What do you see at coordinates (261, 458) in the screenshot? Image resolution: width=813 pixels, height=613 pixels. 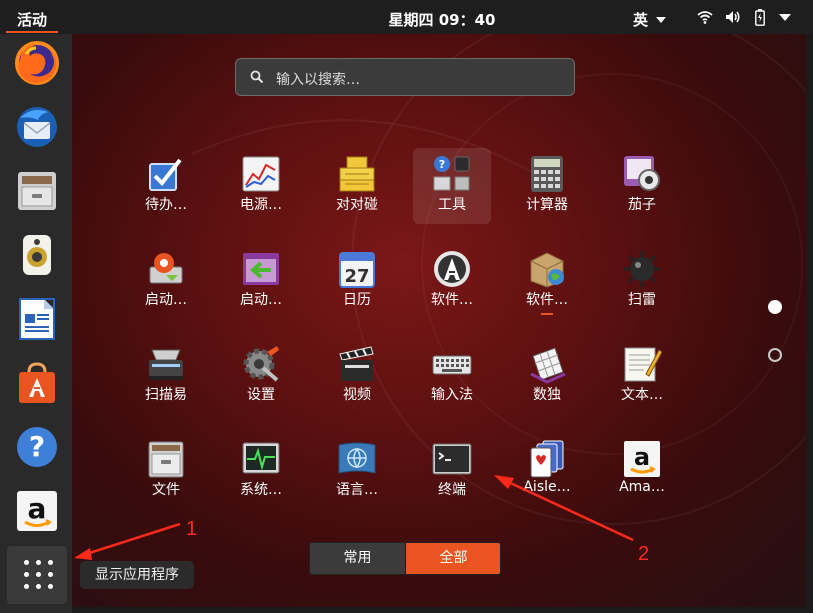 I see `system-monitor-icon` at bounding box center [261, 458].